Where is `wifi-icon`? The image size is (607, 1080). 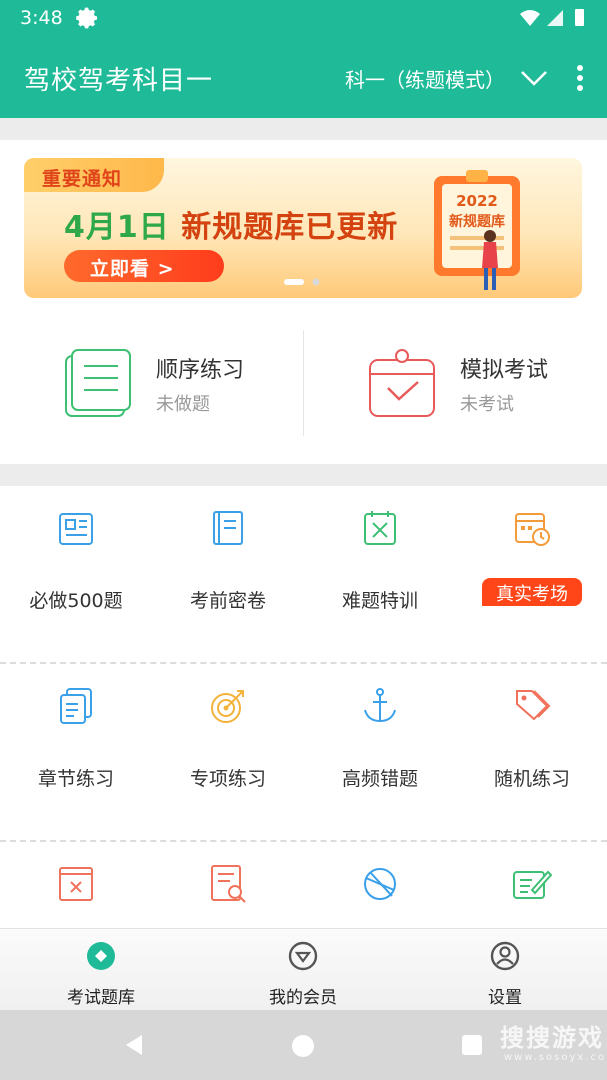
wifi-icon is located at coordinates (530, 18).